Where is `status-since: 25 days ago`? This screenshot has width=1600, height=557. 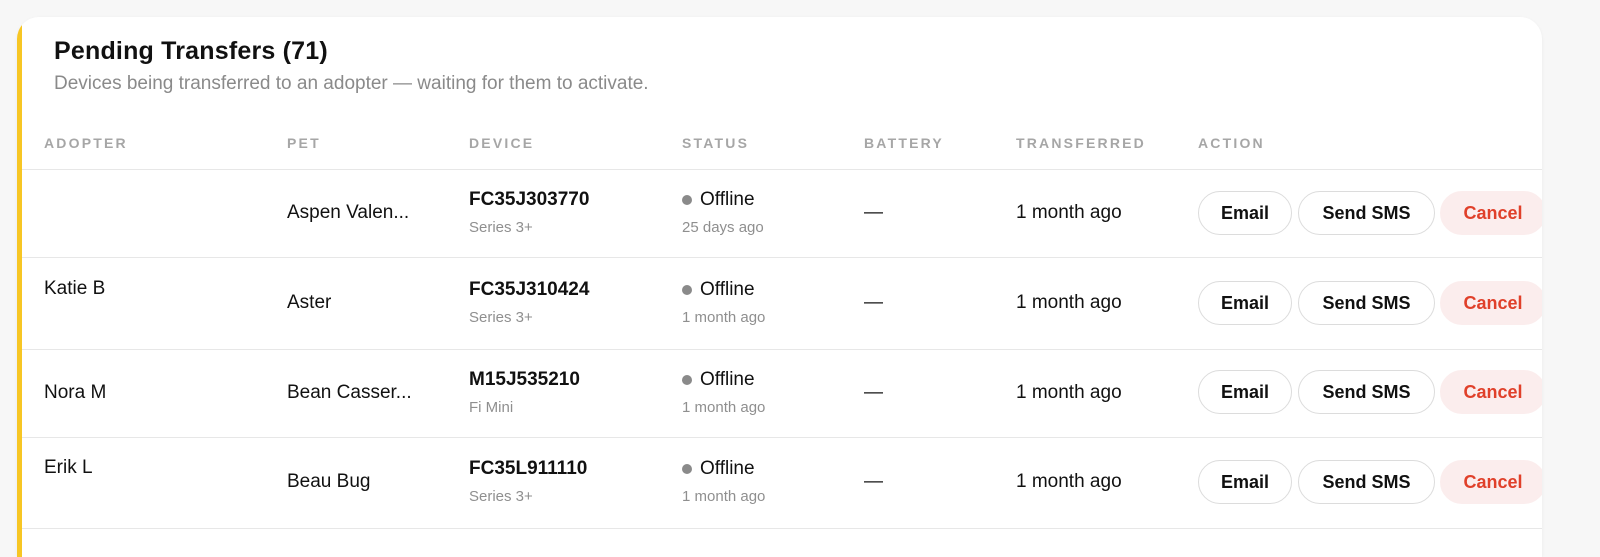 status-since: 25 days ago is located at coordinates (723, 227).